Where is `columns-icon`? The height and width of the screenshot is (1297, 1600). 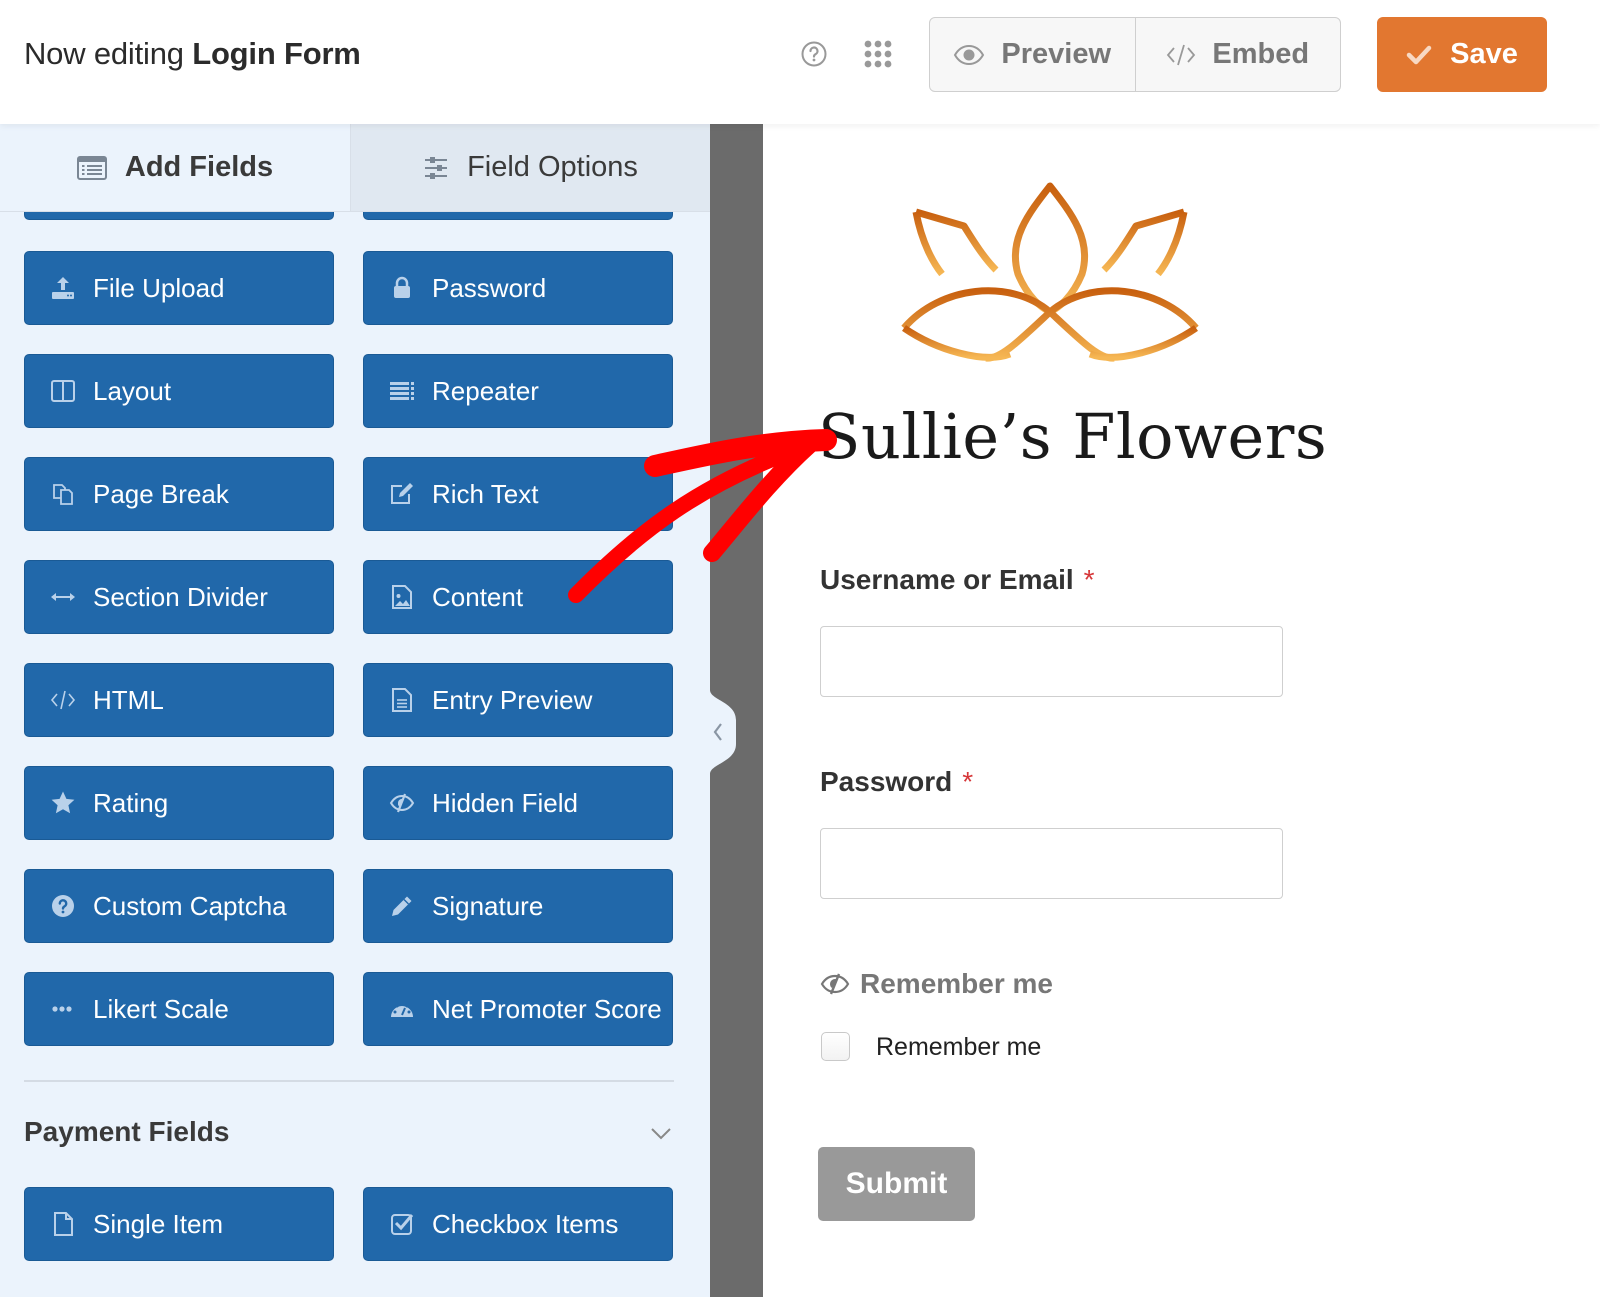
columns-icon is located at coordinates (63, 391).